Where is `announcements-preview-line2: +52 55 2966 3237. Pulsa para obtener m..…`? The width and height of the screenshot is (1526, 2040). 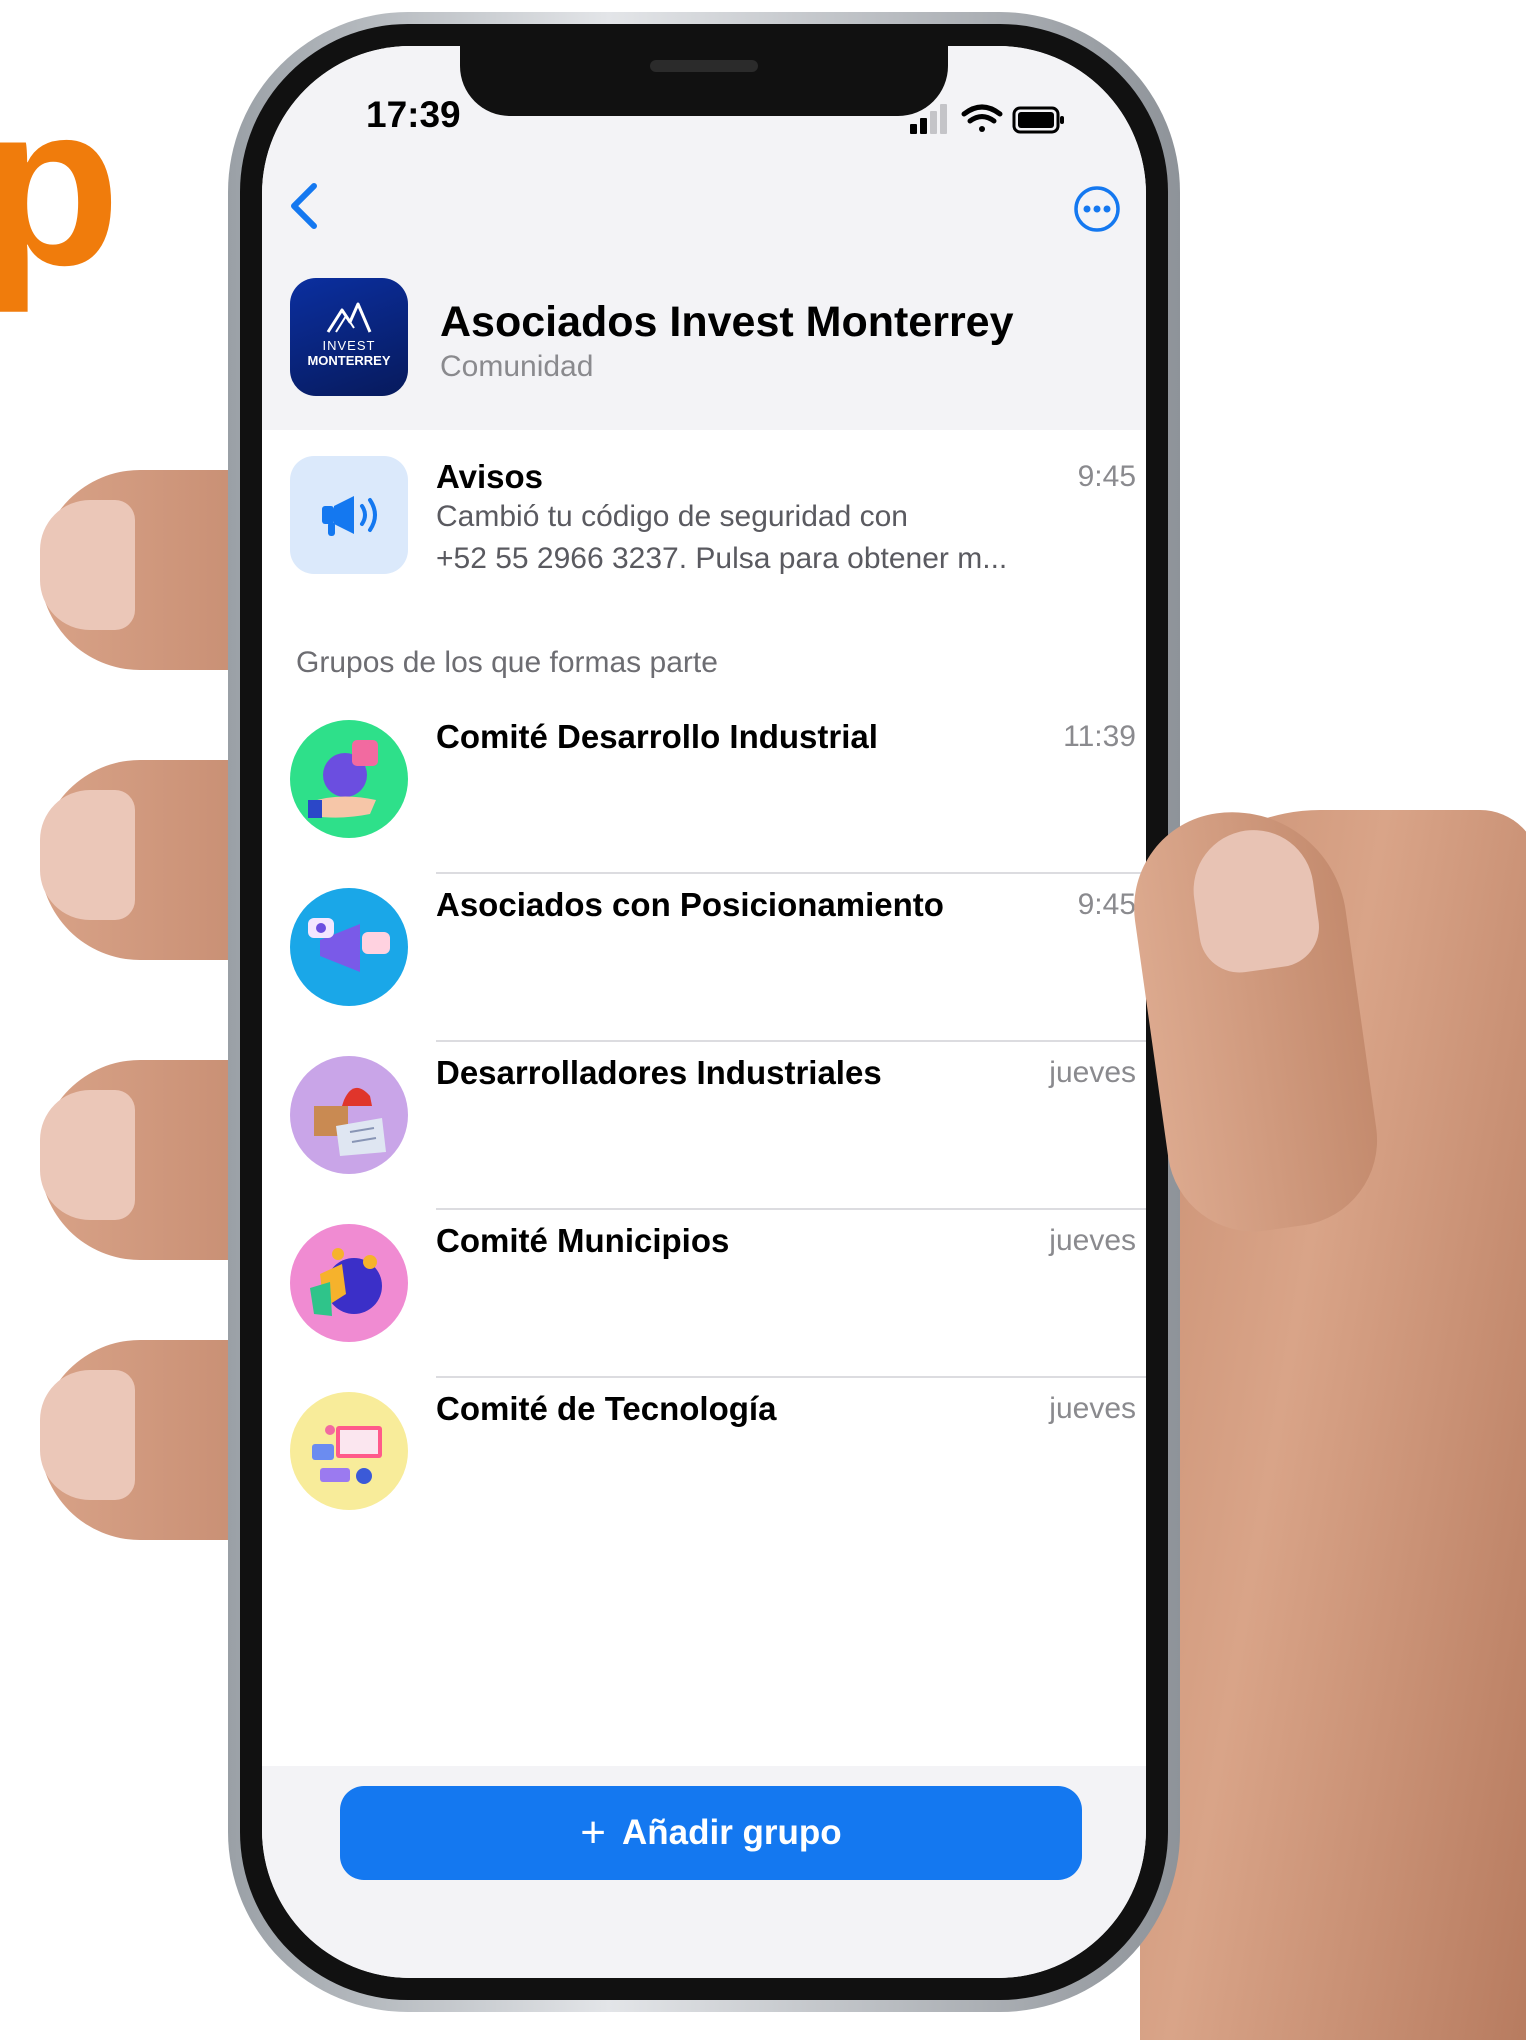 announcements-preview-line2: +52 55 2966 3237. Pulsa para obtener m..… is located at coordinates (722, 558).